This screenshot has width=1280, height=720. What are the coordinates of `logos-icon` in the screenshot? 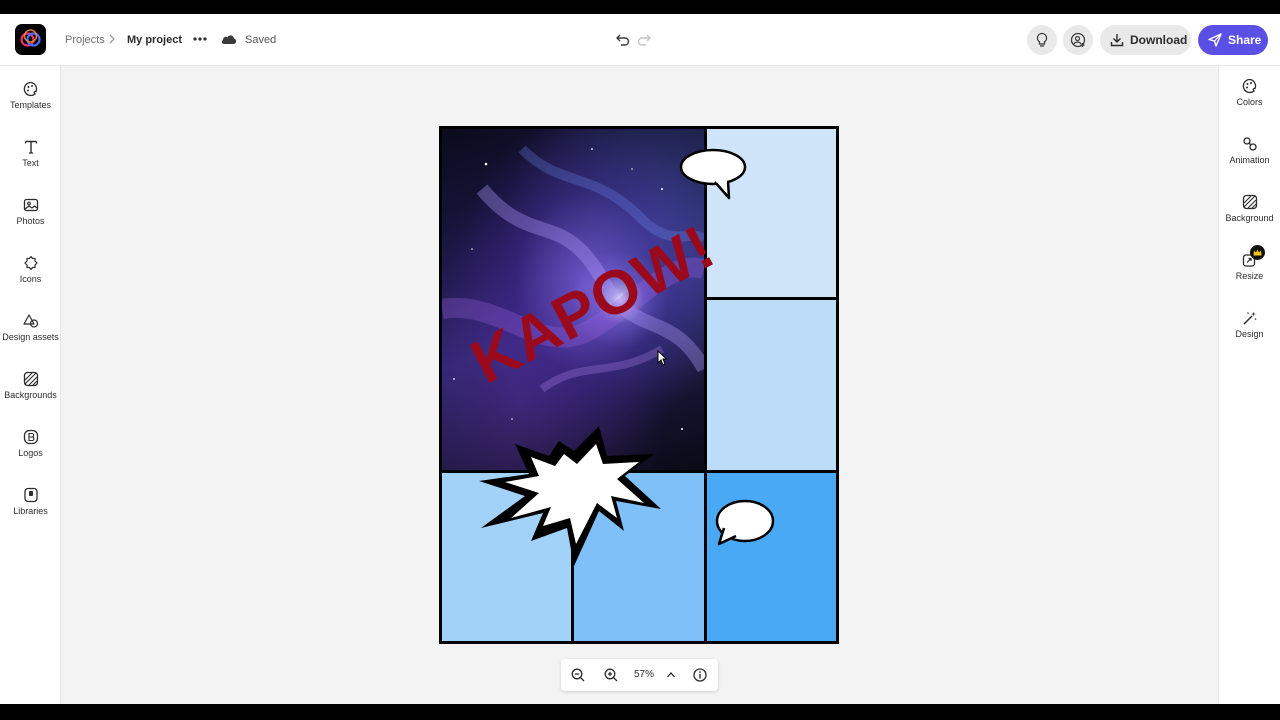 It's located at (30, 437).